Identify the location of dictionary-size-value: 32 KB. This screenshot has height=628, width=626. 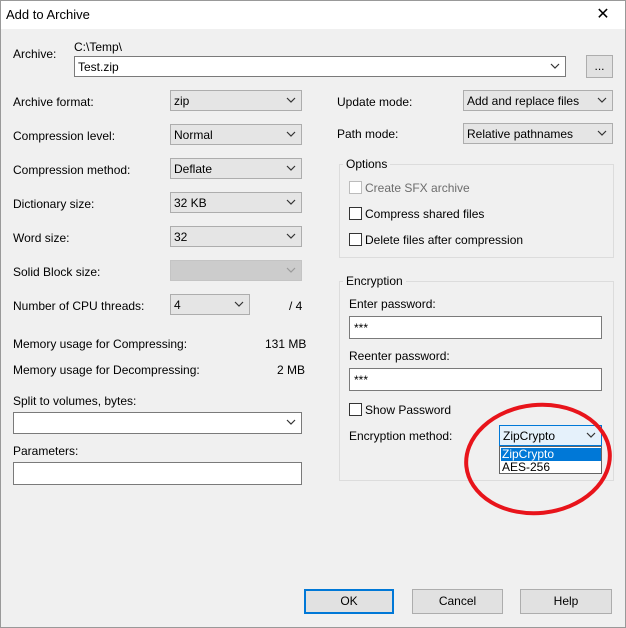
(190, 203).